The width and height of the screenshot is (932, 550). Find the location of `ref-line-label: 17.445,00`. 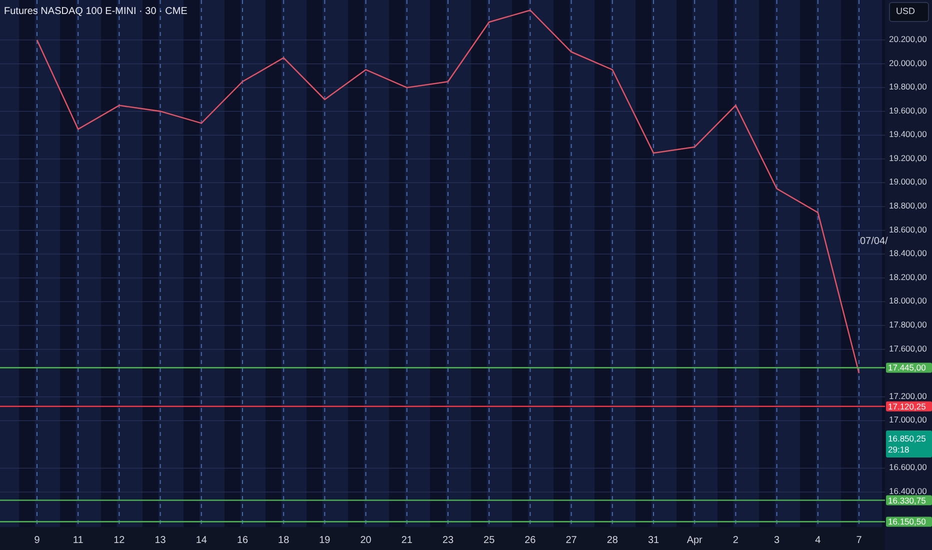

ref-line-label: 17.445,00 is located at coordinates (907, 367).